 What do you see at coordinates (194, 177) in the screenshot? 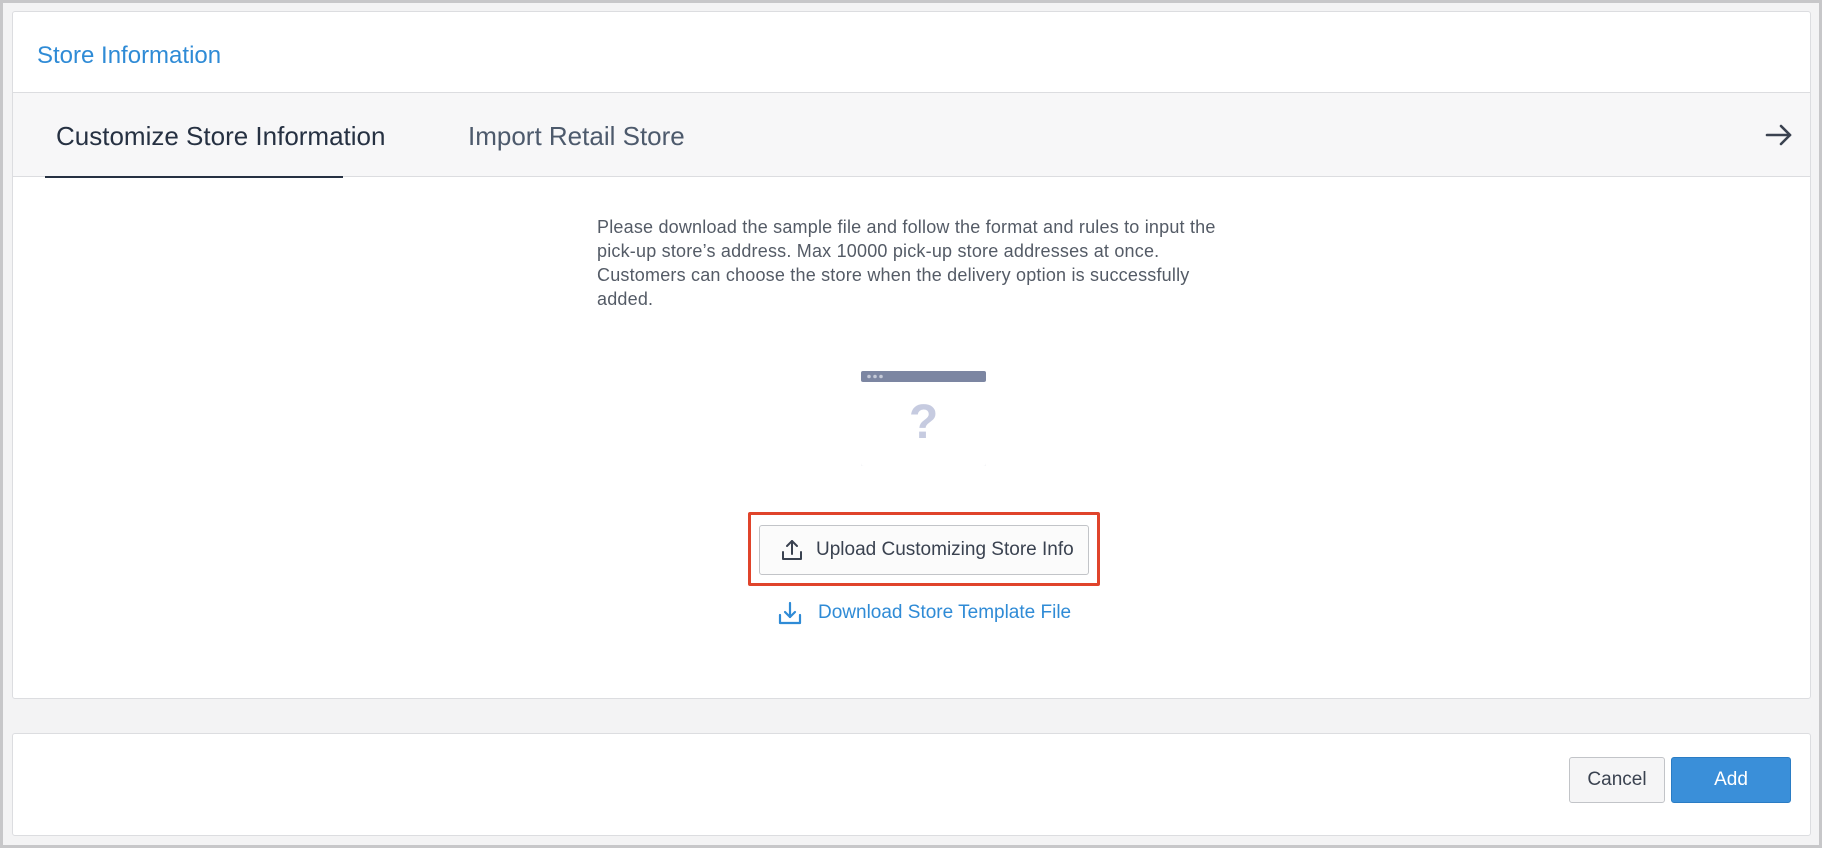
I see `active-tab-indicator` at bounding box center [194, 177].